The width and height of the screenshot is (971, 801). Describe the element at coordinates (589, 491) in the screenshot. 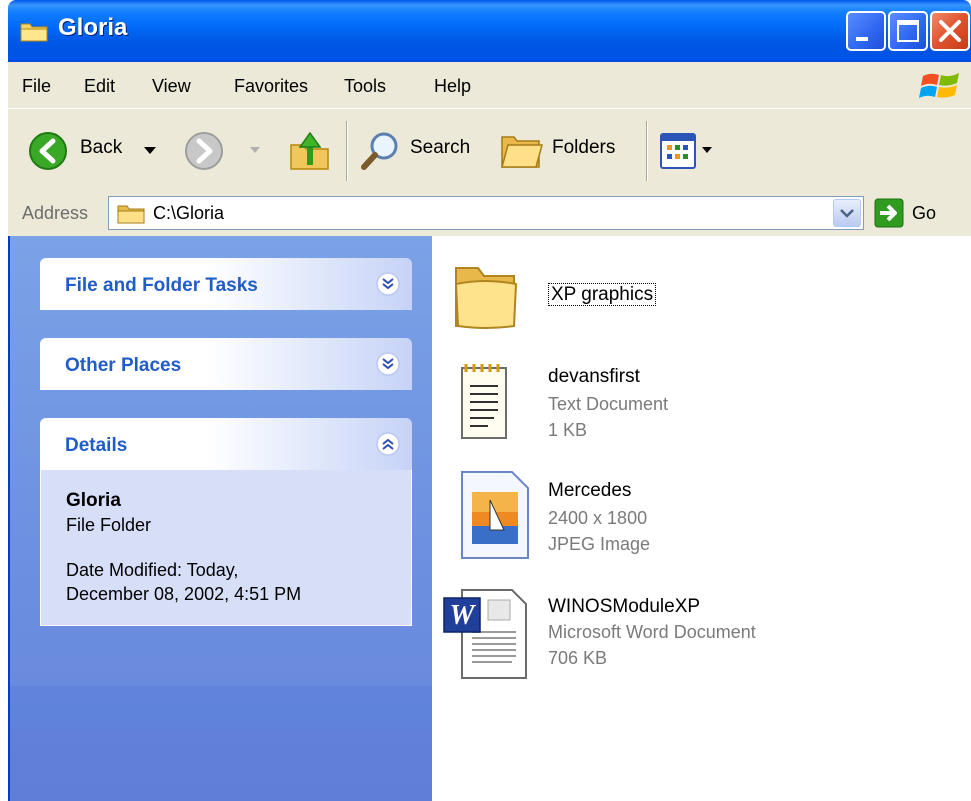

I see `file-name: Mercedes` at that location.